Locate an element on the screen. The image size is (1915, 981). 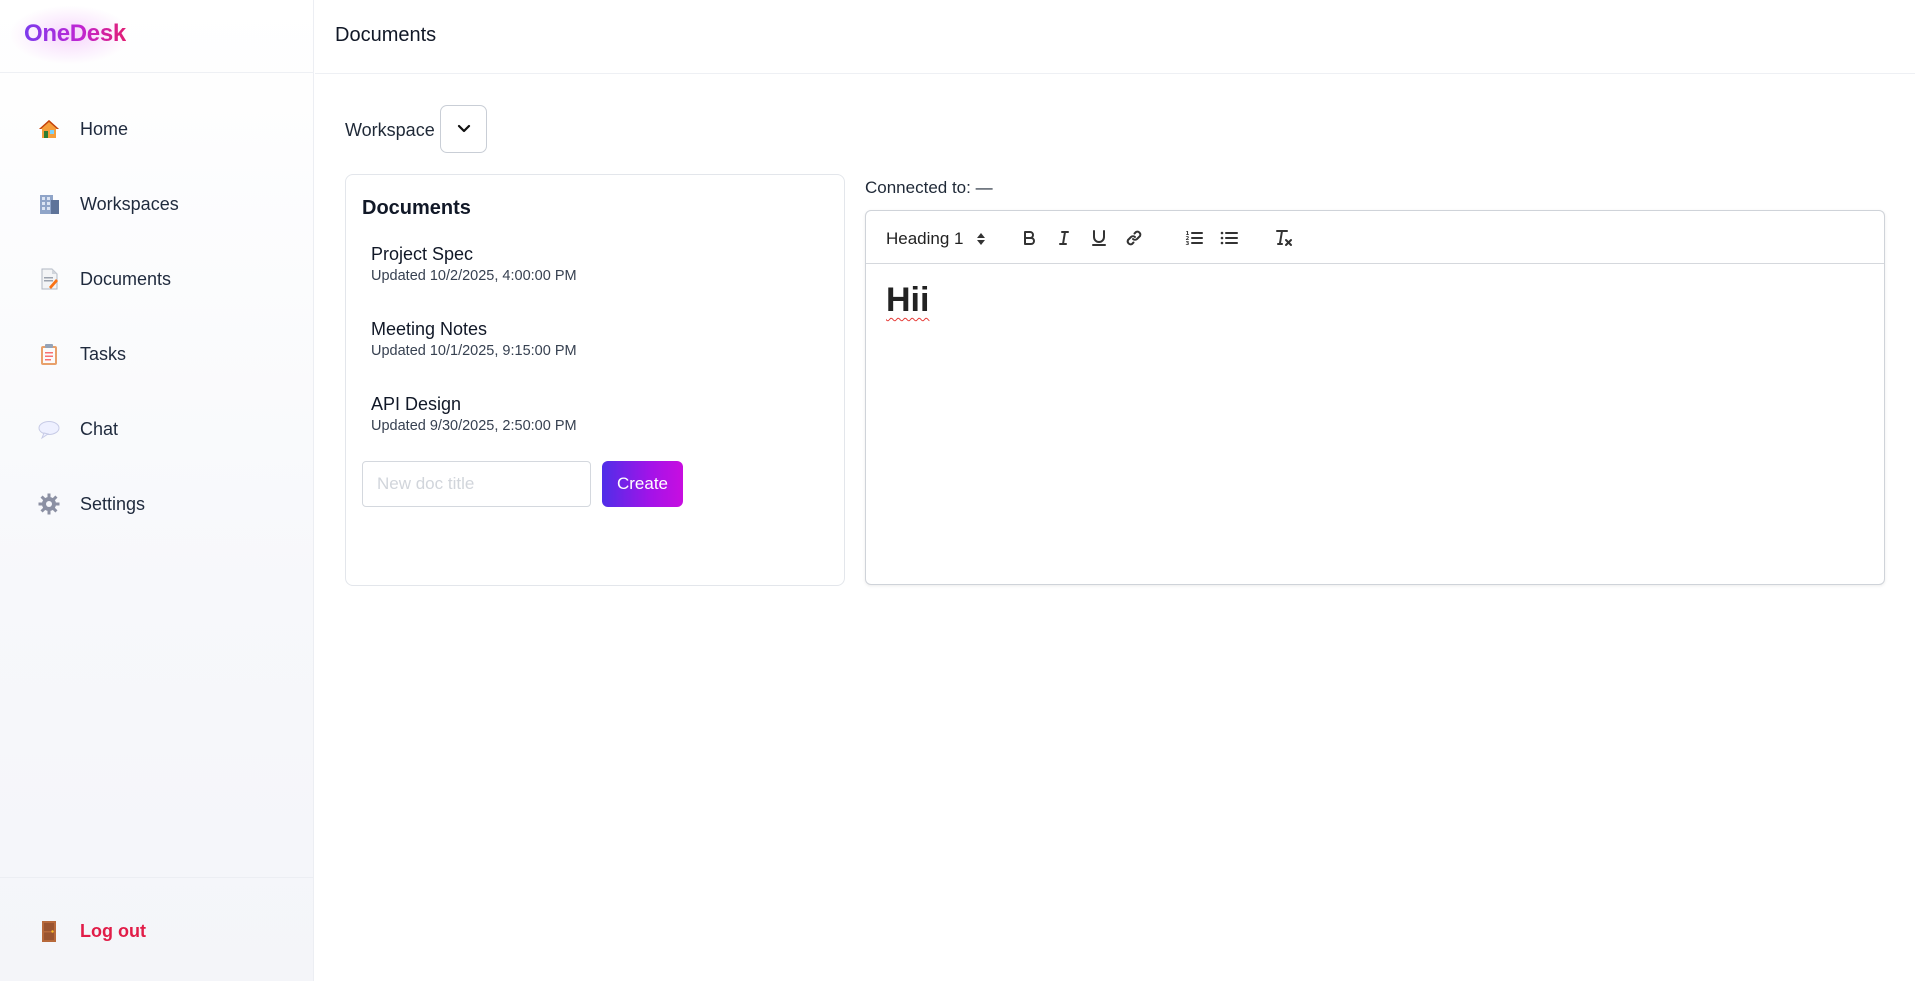
heading-format-label: Heading 1 is located at coordinates (925, 238).